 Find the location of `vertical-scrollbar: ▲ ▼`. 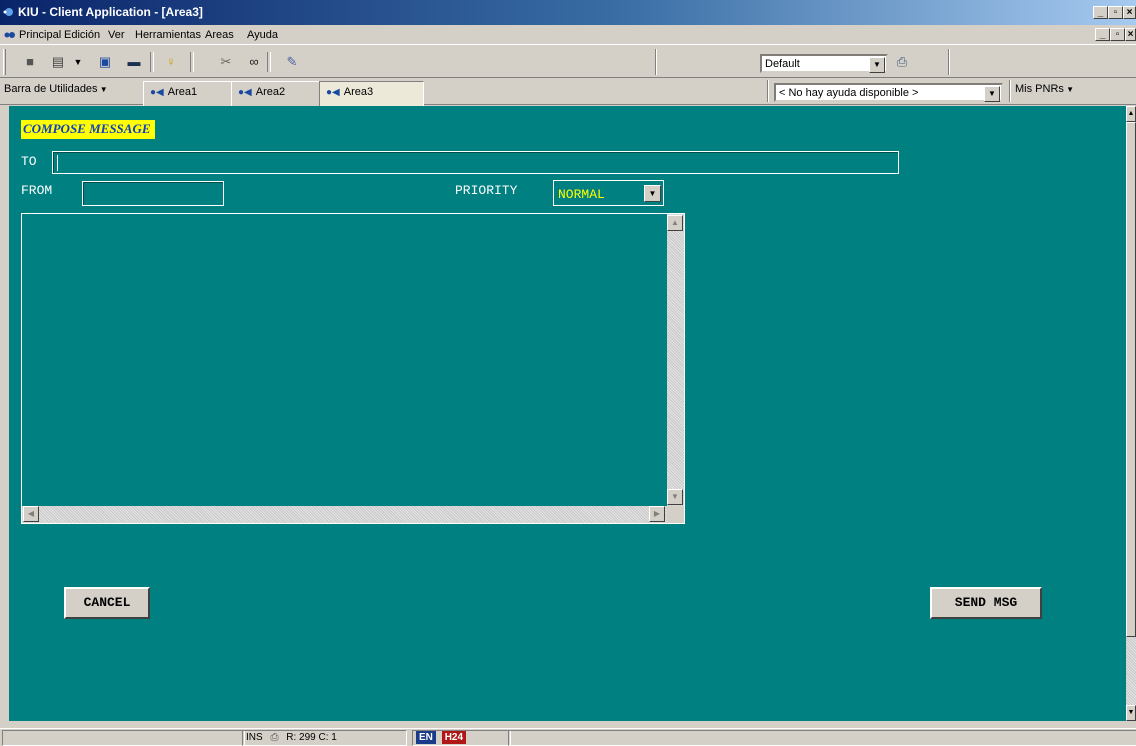

vertical-scrollbar: ▲ ▼ is located at coordinates (675, 360).